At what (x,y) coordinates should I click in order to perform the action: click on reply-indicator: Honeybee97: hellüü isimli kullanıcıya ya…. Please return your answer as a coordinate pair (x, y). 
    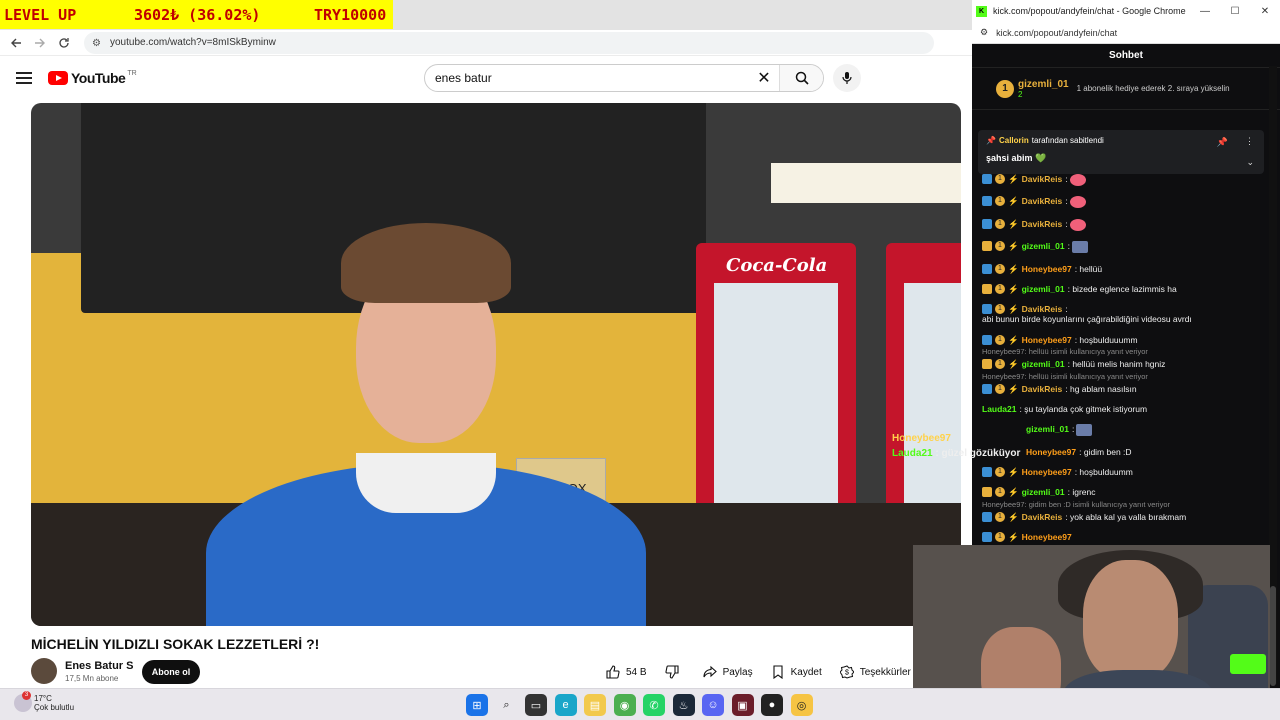
    Looking at the image, I should click on (1065, 376).